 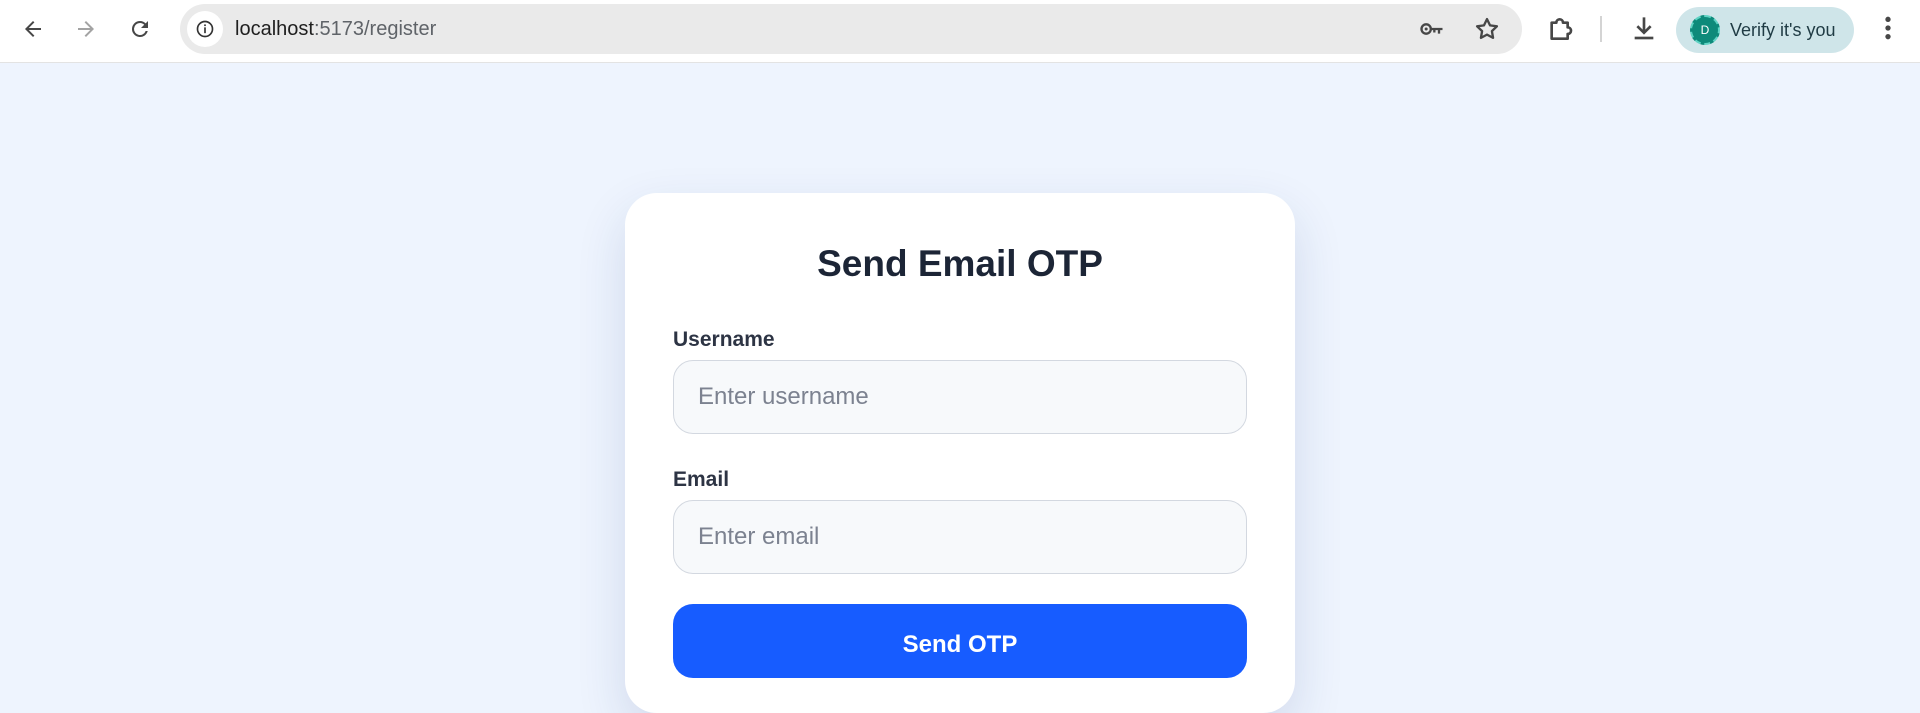 What do you see at coordinates (274, 29) in the screenshot?
I see `url-host: localhost` at bounding box center [274, 29].